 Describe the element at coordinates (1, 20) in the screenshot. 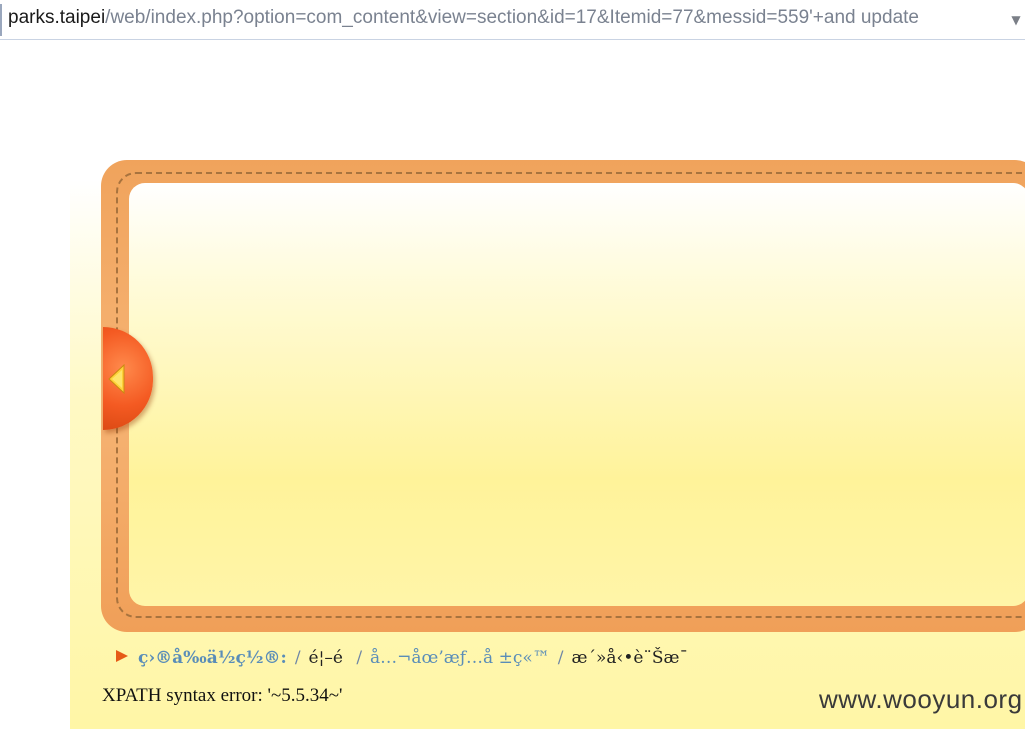

I see `address-bar-edge` at that location.